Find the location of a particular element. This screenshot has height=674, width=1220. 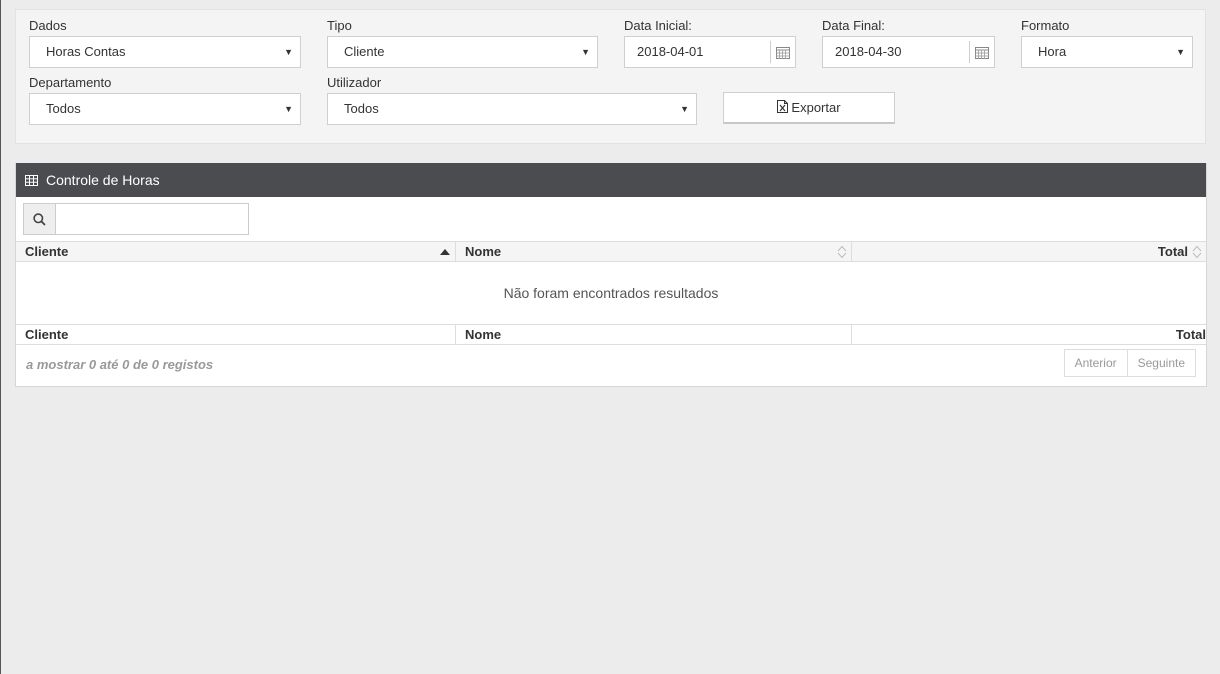

table-footer-row: Cliente Nome Total is located at coordinates (611, 334).